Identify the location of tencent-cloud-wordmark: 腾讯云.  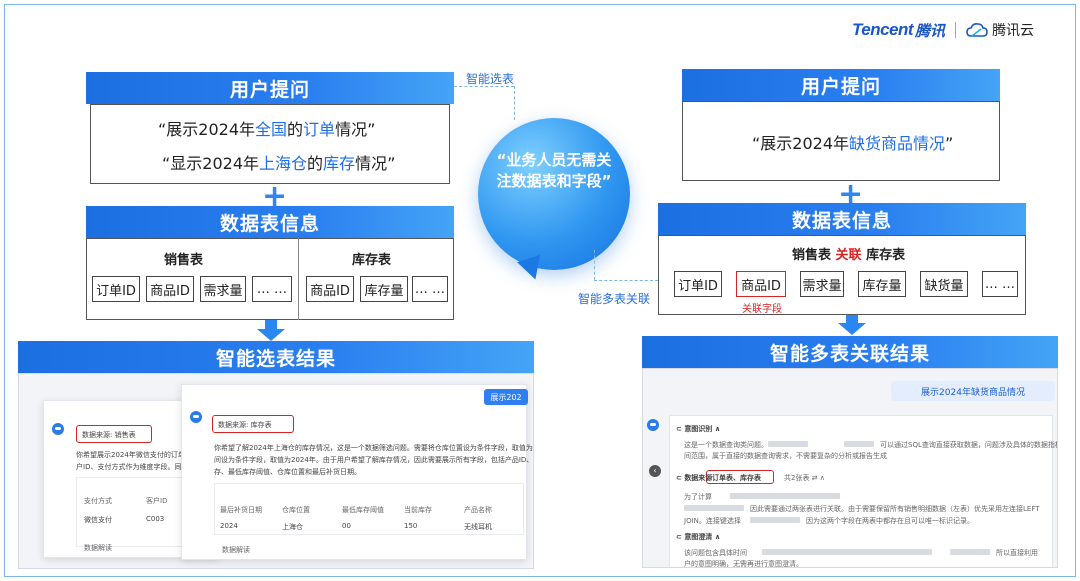
(1013, 31).